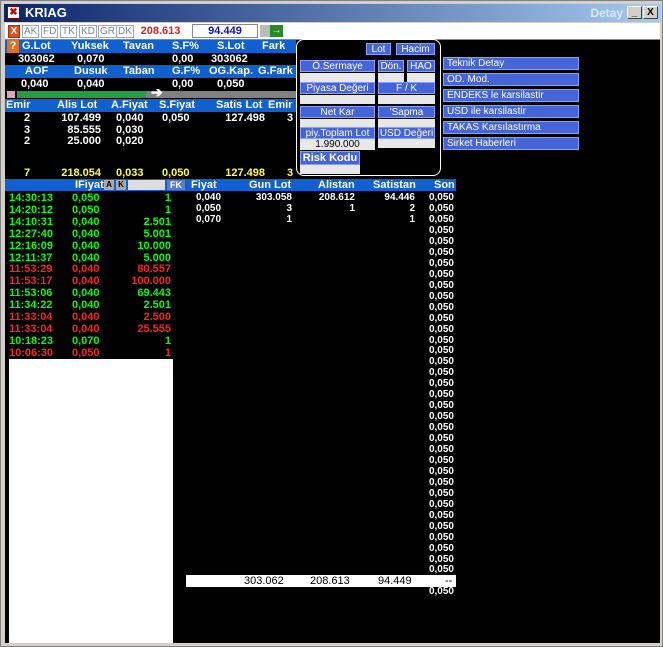 This screenshot has width=663, height=647. I want to click on header-sf: S.F%, so click(185, 46).